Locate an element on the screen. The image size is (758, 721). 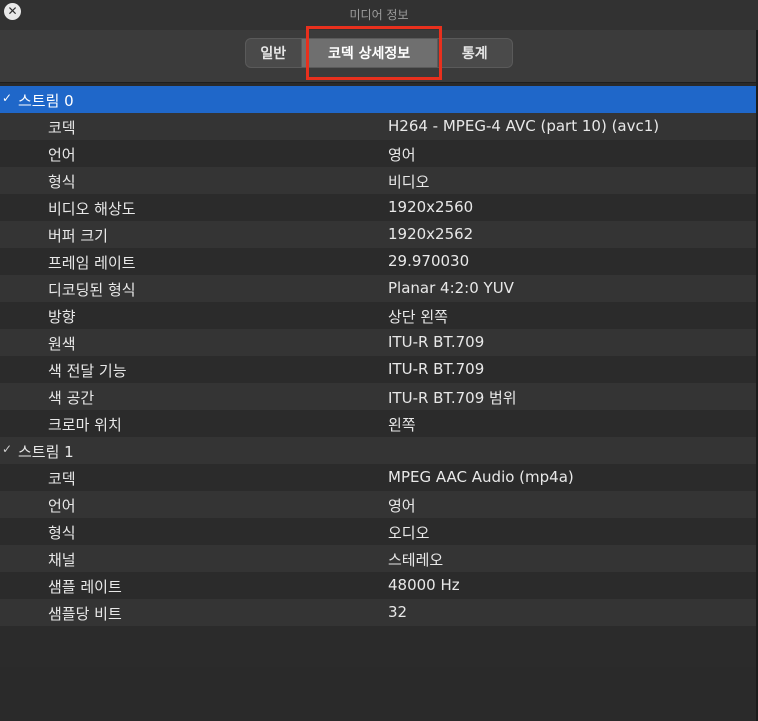
list-item: 비디오 해상도 1920x2560 is located at coordinates (379, 207).